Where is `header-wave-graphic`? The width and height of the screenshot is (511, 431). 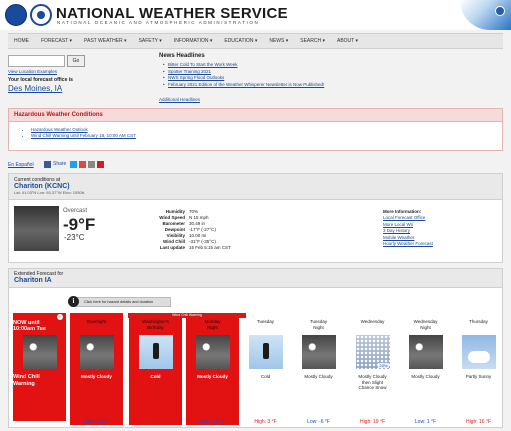 header-wave-graphic is located at coordinates (485, 15).